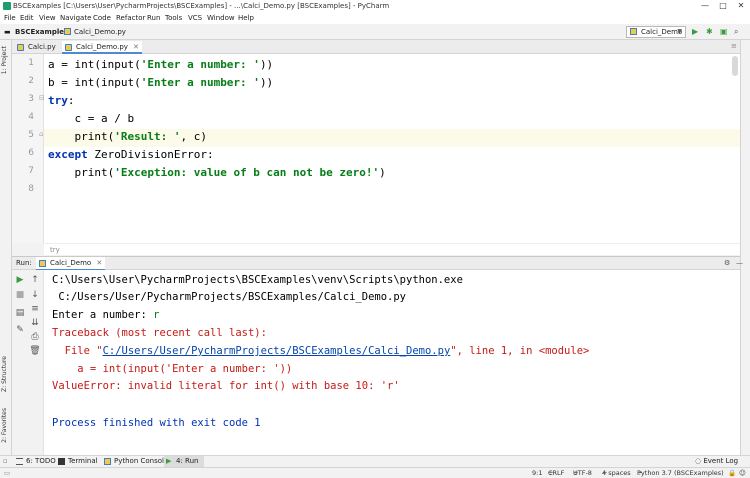 The width and height of the screenshot is (750, 478). Describe the element at coordinates (75, 18) in the screenshot. I see `menu-navigate: Navigate` at that location.